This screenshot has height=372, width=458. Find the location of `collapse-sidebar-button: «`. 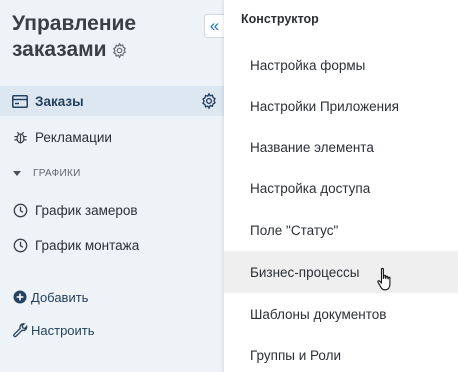

collapse-sidebar-button: « is located at coordinates (214, 26).